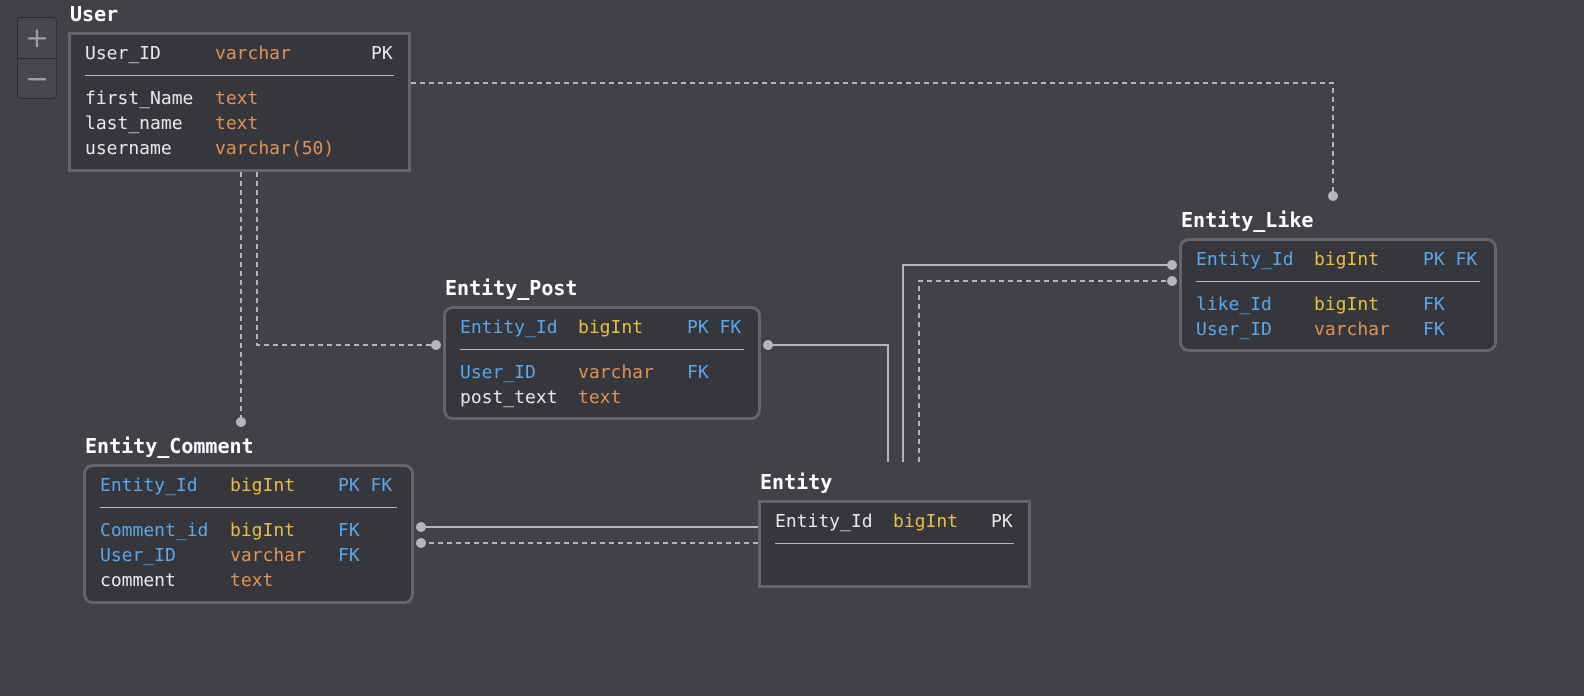  I want to click on pk-row: Entity_Id bigInt PK, so click(894, 521).